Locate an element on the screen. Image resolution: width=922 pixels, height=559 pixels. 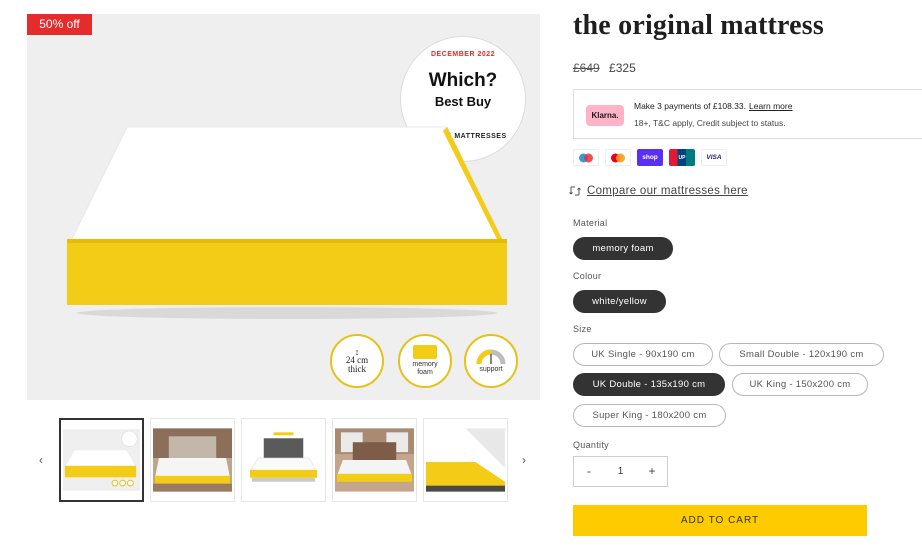
thumbnail-4-image is located at coordinates (374, 460).